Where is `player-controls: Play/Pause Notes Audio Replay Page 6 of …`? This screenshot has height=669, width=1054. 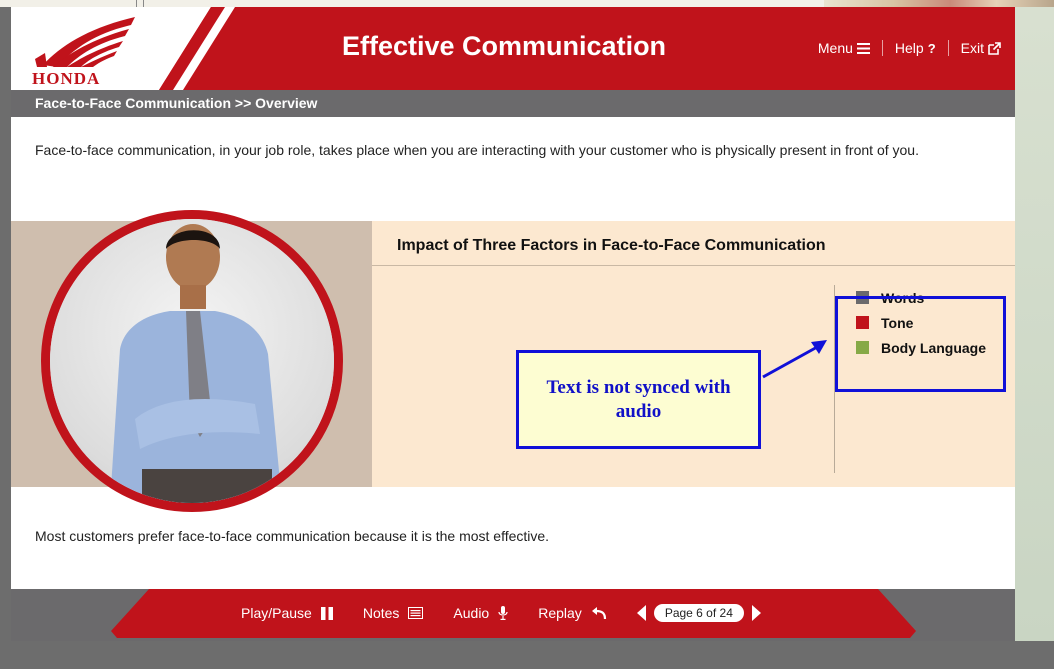 player-controls: Play/Pause Notes Audio Replay Page 6 of … is located at coordinates (501, 613).